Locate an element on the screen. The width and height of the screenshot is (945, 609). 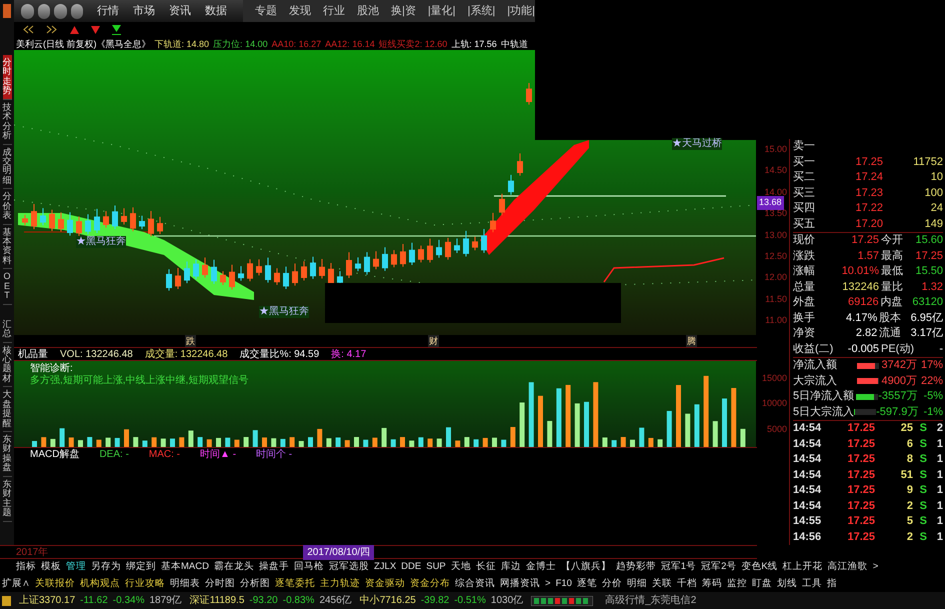
side-tab: 大盘提醒 is located at coordinates (7, 409).